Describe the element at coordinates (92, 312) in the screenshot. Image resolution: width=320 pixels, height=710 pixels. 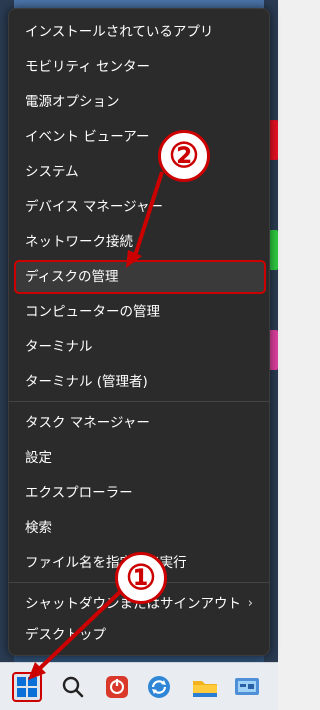
I see `menu-item-label: コンピューターの管理` at that location.